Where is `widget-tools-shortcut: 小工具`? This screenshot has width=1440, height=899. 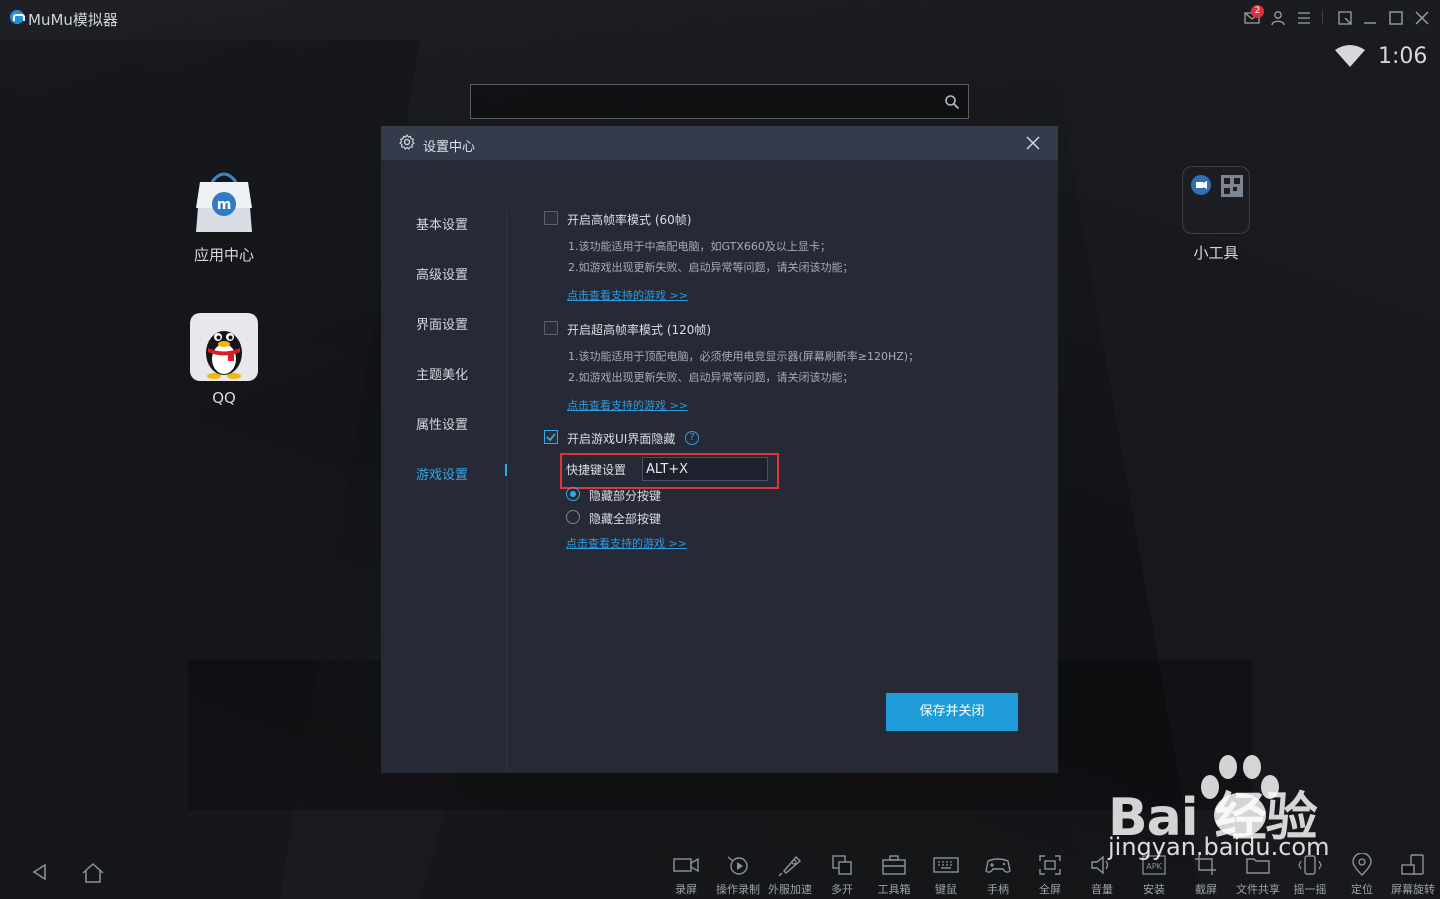
widget-tools-shortcut: 小工具 is located at coordinates (1216, 214).